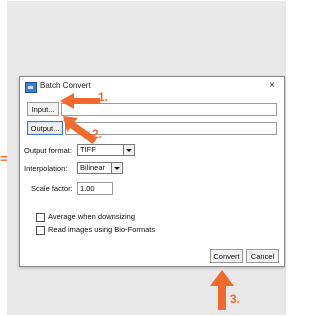 This screenshot has width=320, height=316. Describe the element at coordinates (92, 216) in the screenshot. I see `average-downsizing-label: Average when downsizing` at that location.